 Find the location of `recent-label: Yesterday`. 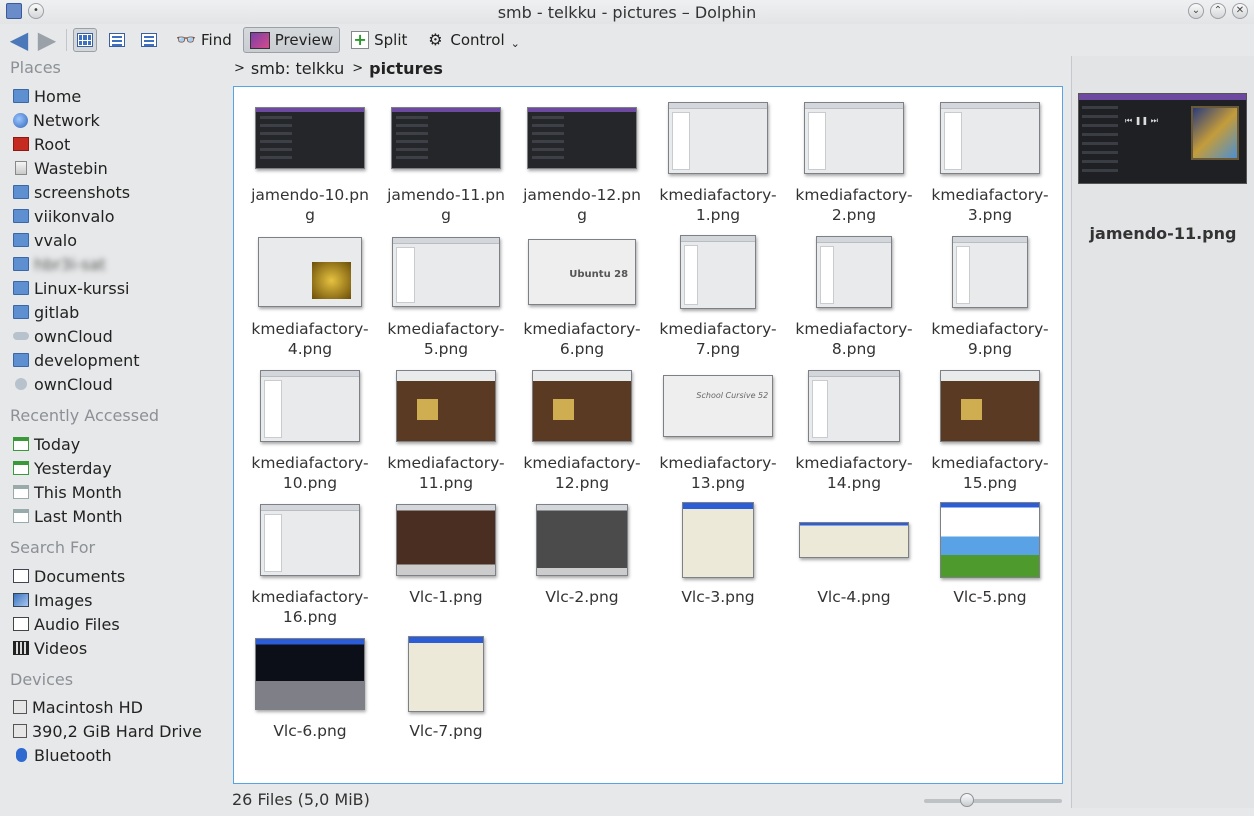

recent-label: Yesterday is located at coordinates (73, 468).